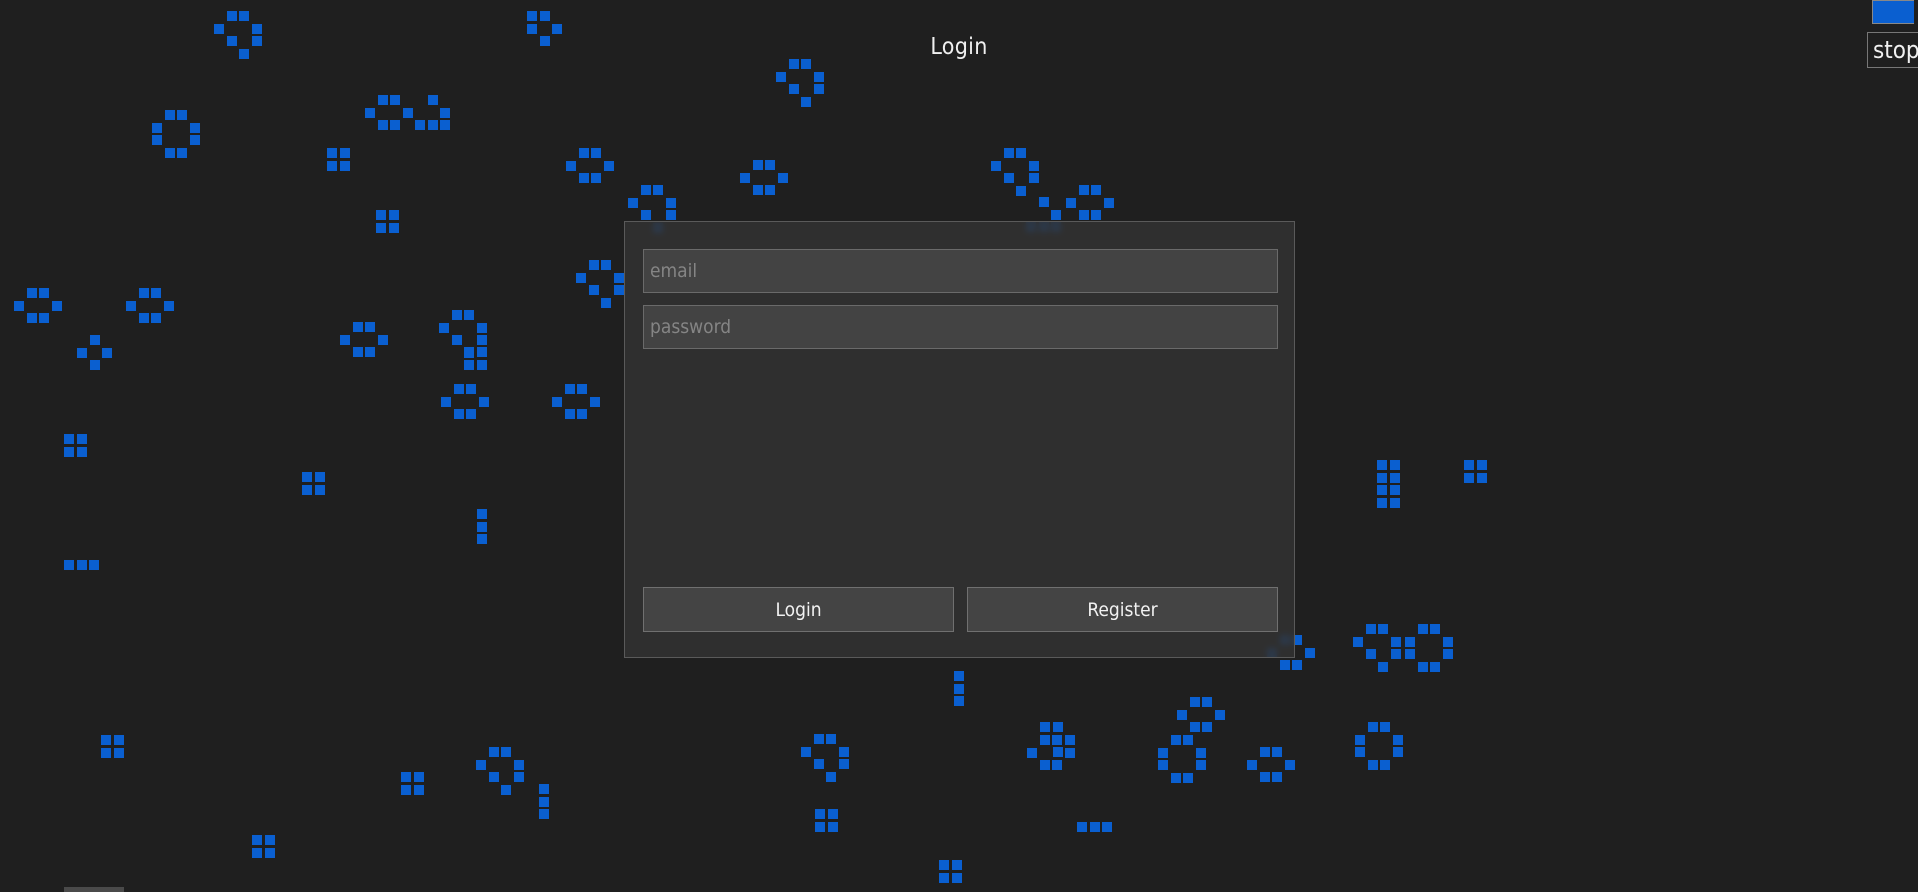 The image size is (1918, 892). What do you see at coordinates (959, 47) in the screenshot?
I see `page-title: Login` at bounding box center [959, 47].